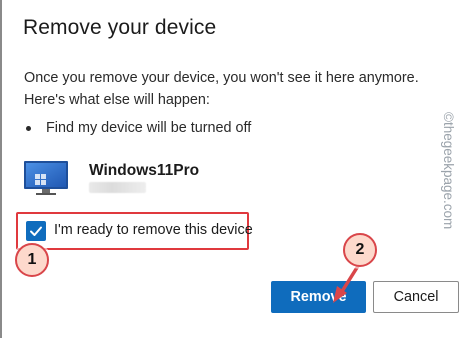  Describe the element at coordinates (360, 250) in the screenshot. I see `step-2-callout: 2` at that location.